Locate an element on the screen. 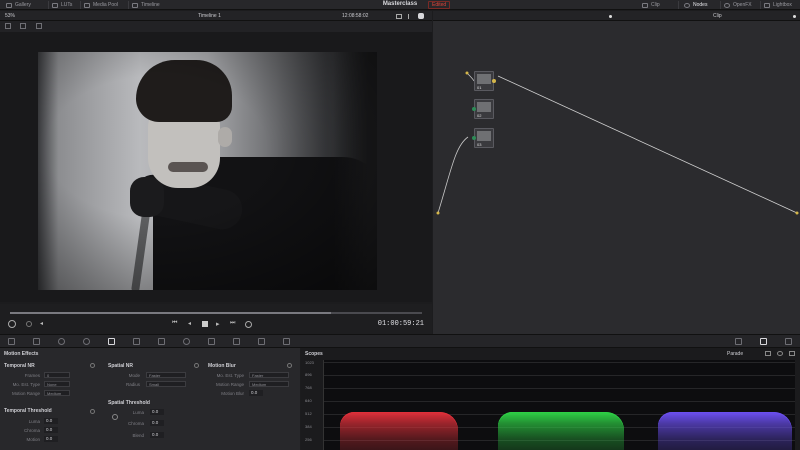  scope-expand-icon is located at coordinates (792, 353).